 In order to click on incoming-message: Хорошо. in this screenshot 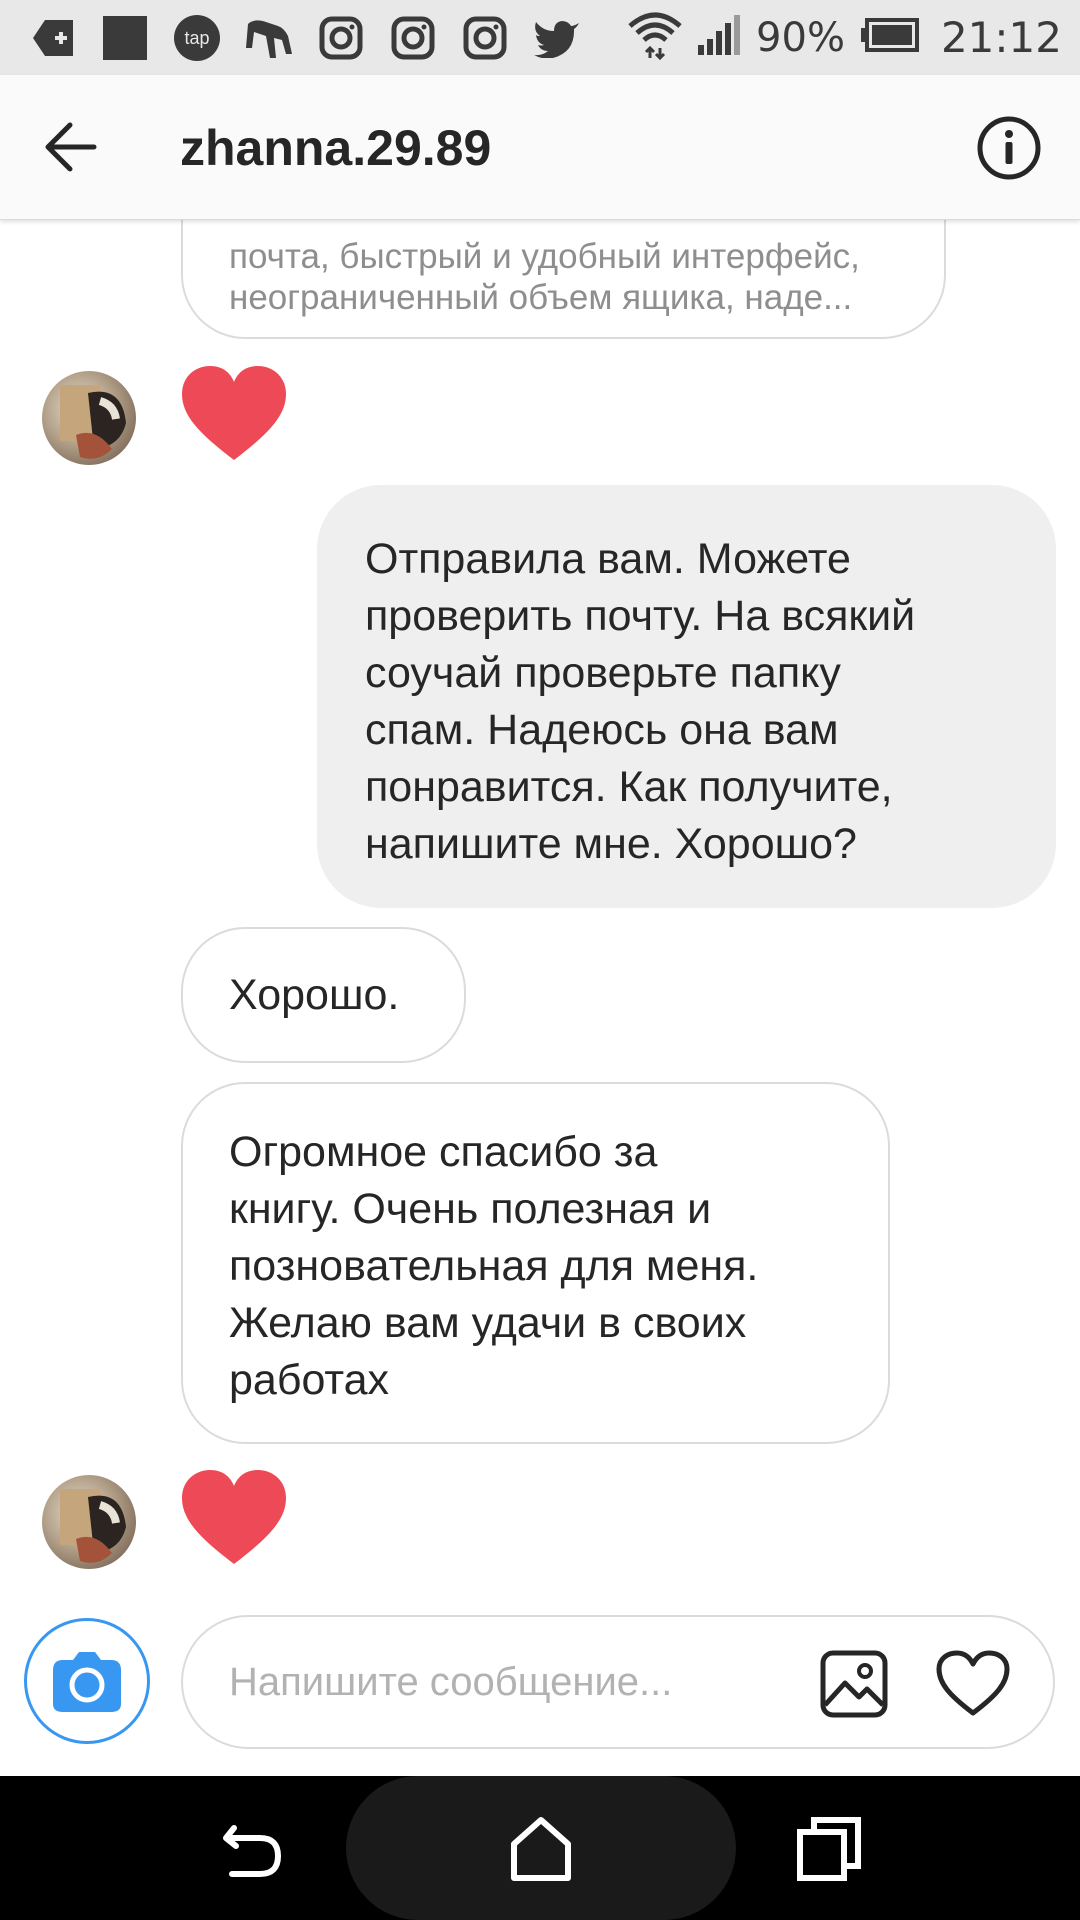, I will do `click(323, 995)`.